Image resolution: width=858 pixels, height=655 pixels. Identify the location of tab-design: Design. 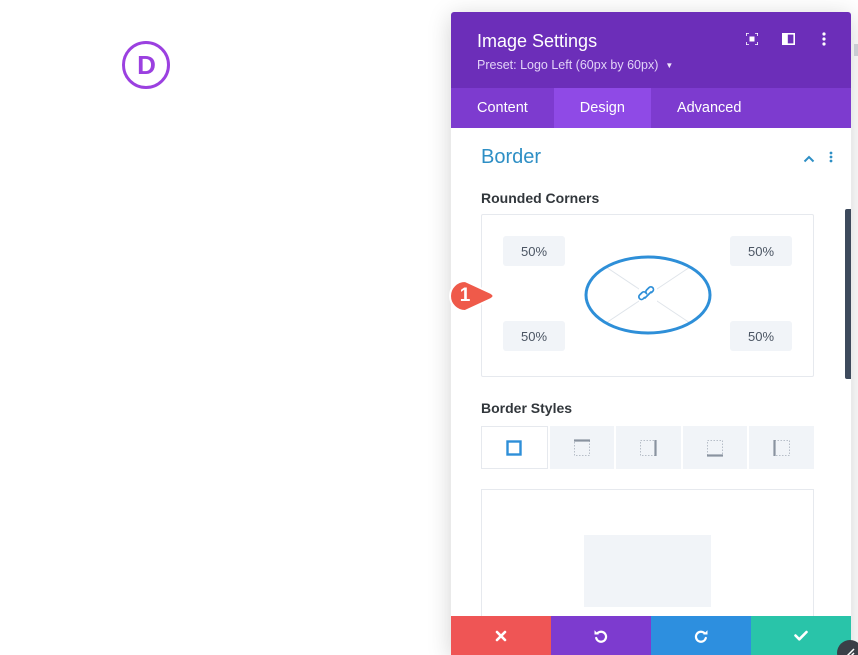
(602, 108).